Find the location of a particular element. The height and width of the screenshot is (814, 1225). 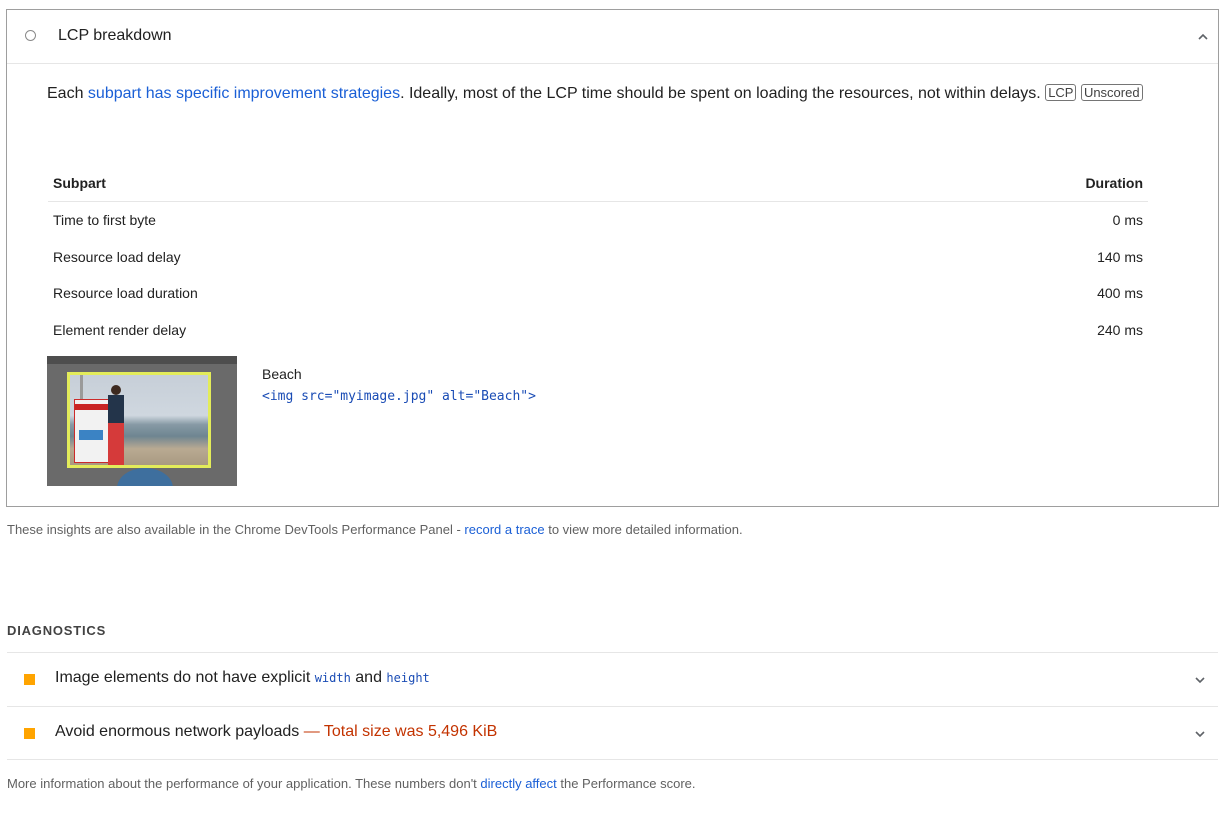

pole is located at coordinates (81, 387).